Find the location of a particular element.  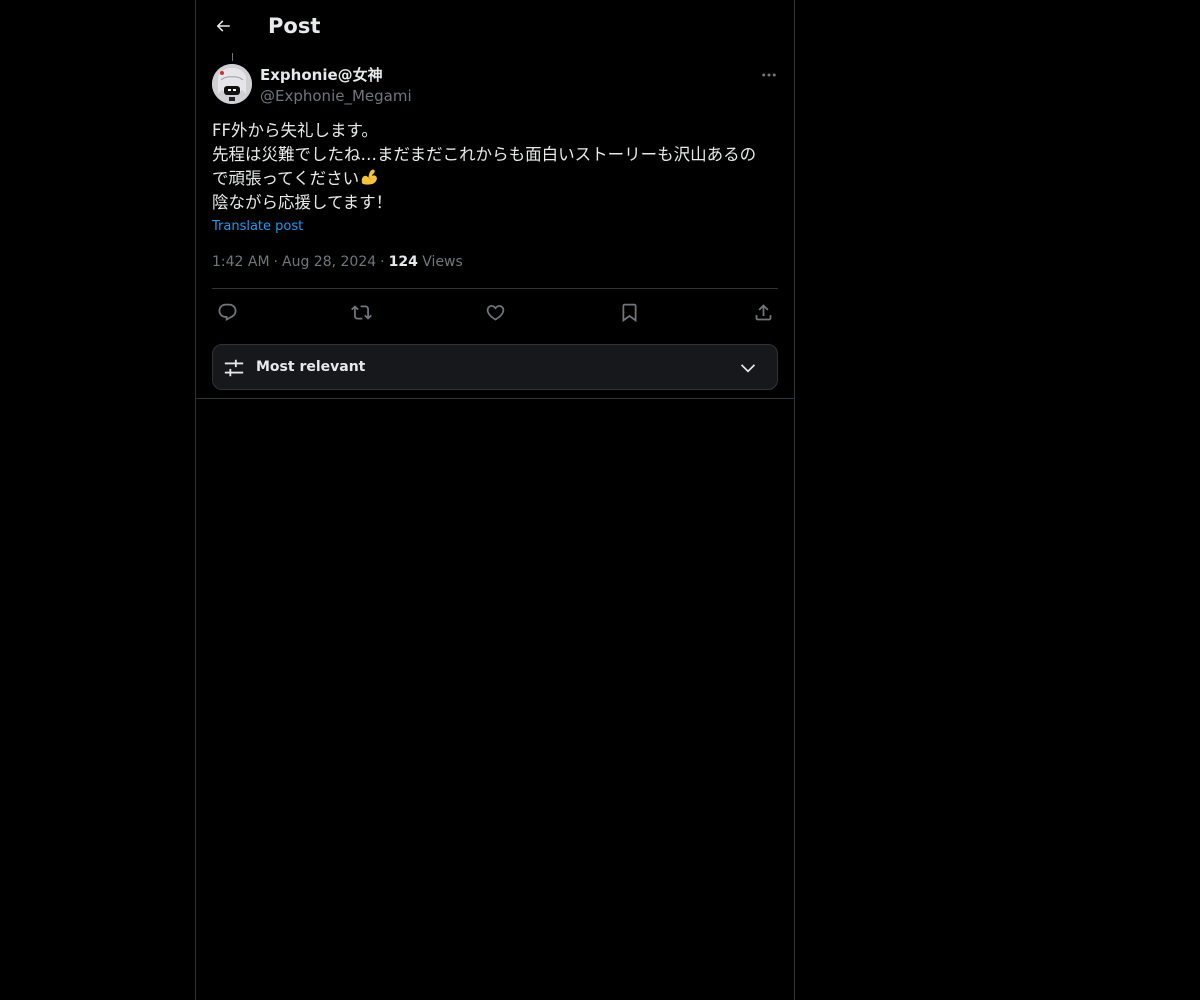

bookmark-icon is located at coordinates (629, 312).